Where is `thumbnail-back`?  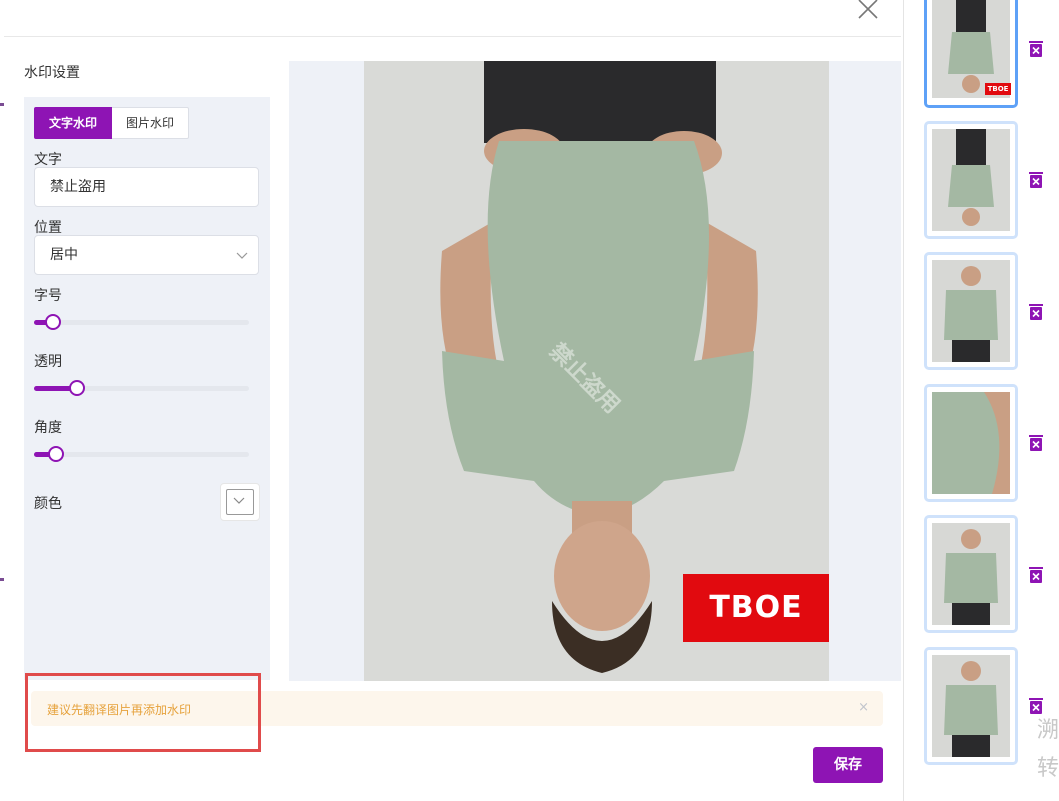 thumbnail-back is located at coordinates (971, 706).